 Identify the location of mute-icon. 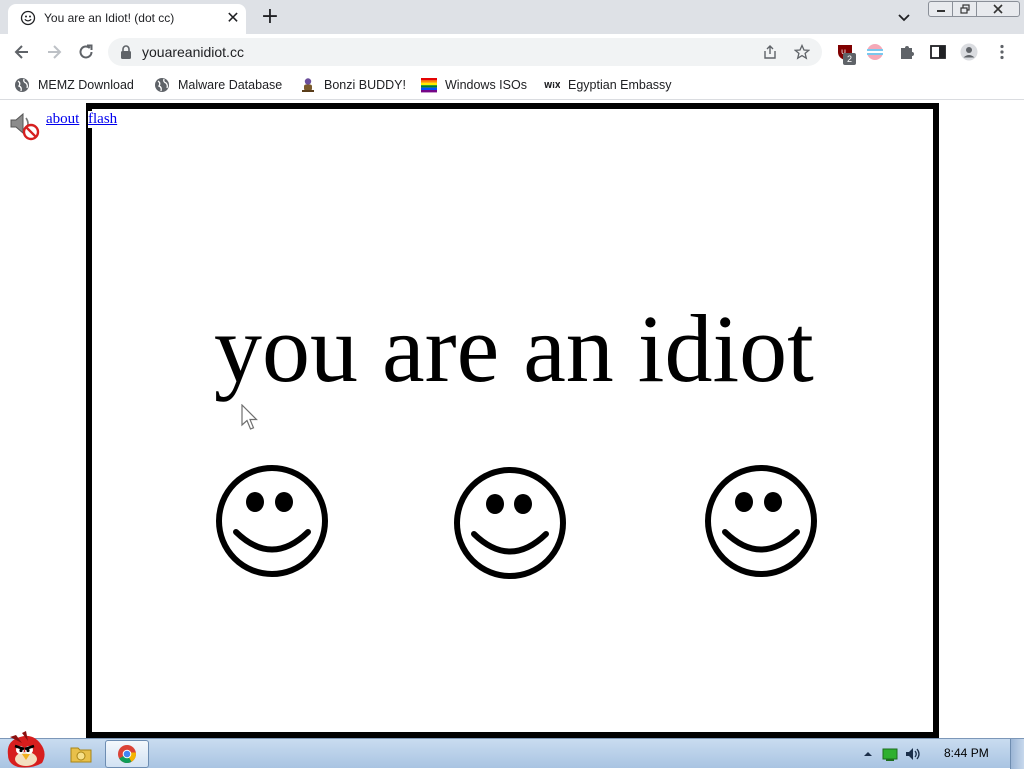
(24, 125).